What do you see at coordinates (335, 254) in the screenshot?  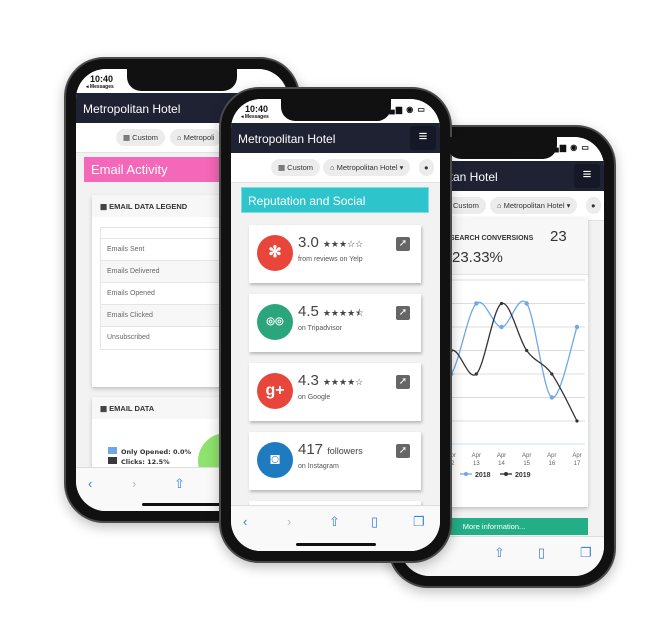 I see `review-card: ✻ 3.0 ★★★☆☆ from reviews on Yelp ➚` at bounding box center [335, 254].